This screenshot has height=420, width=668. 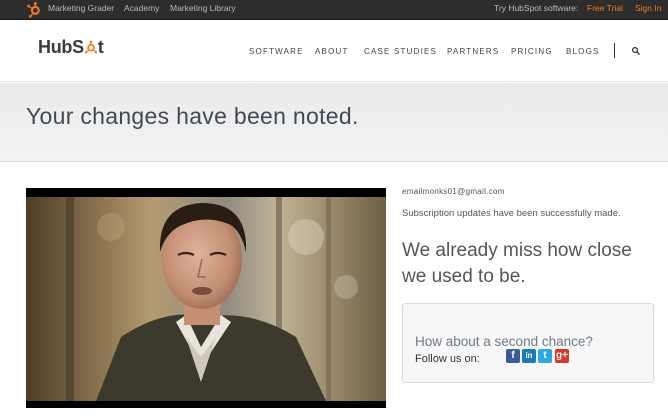 What do you see at coordinates (545, 356) in the screenshot?
I see `twitter-icon: t` at bounding box center [545, 356].